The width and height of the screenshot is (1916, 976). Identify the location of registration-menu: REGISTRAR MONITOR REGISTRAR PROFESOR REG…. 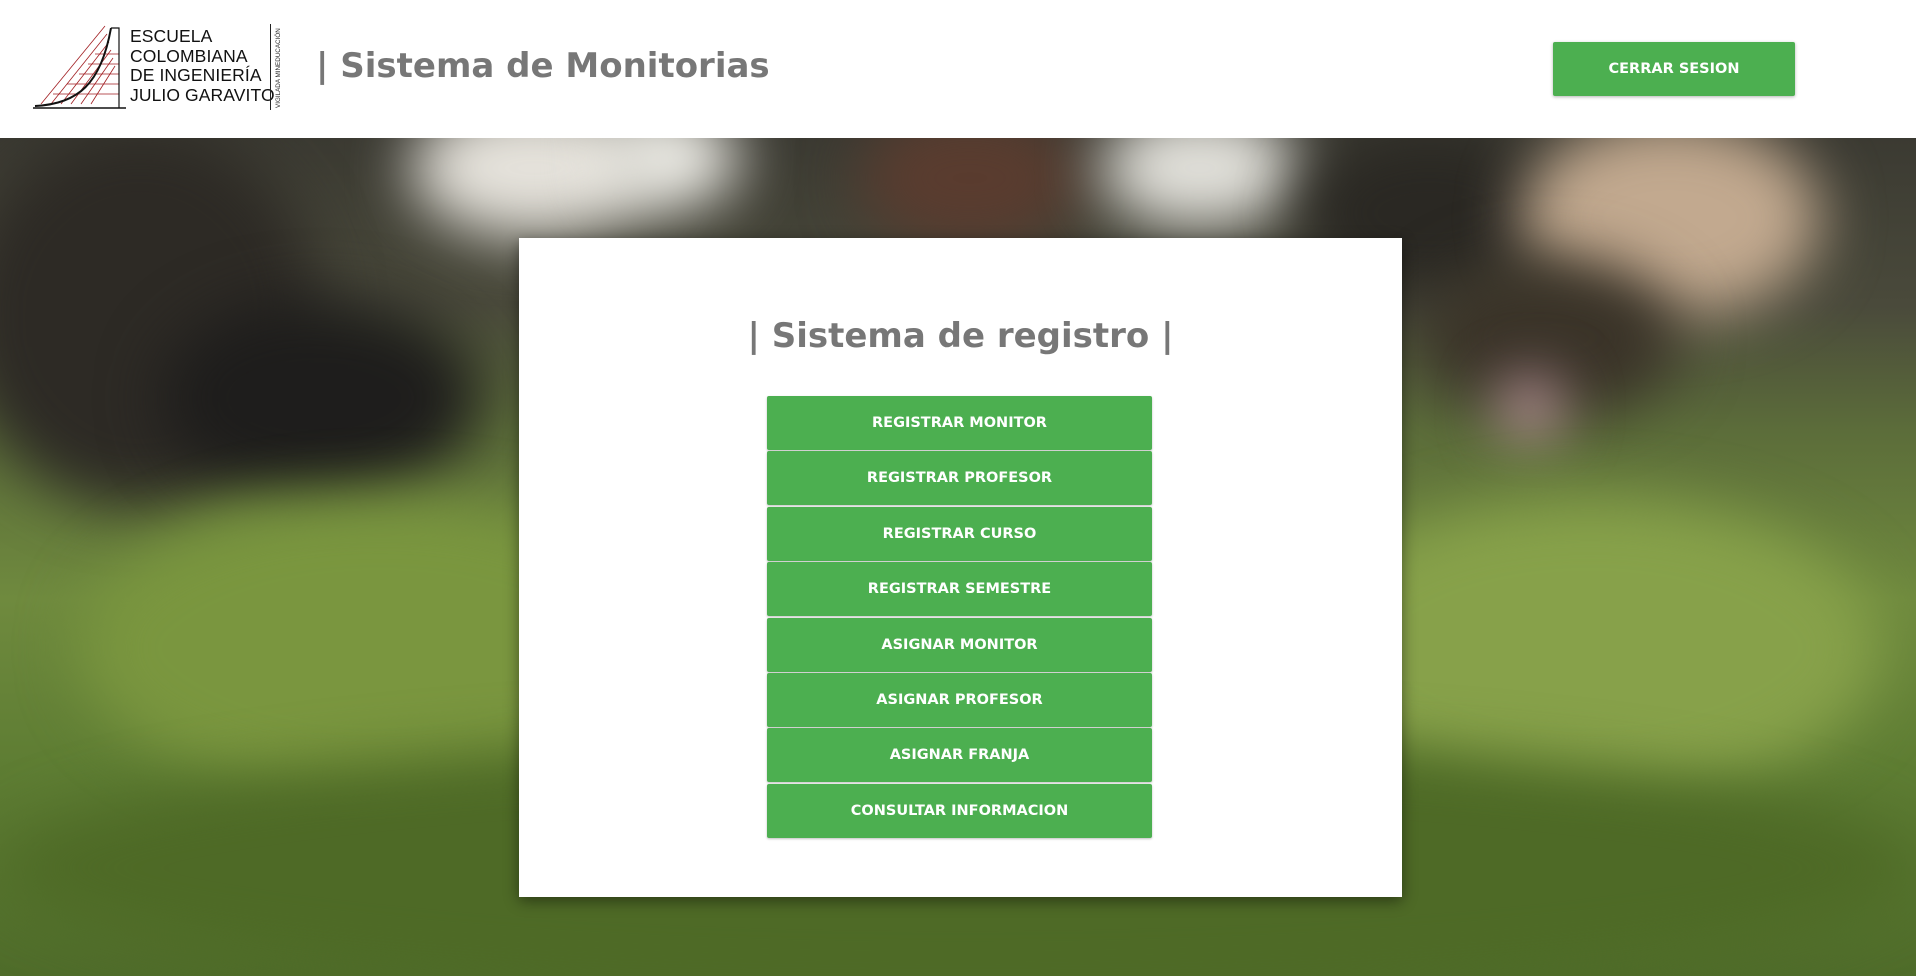
(959, 617).